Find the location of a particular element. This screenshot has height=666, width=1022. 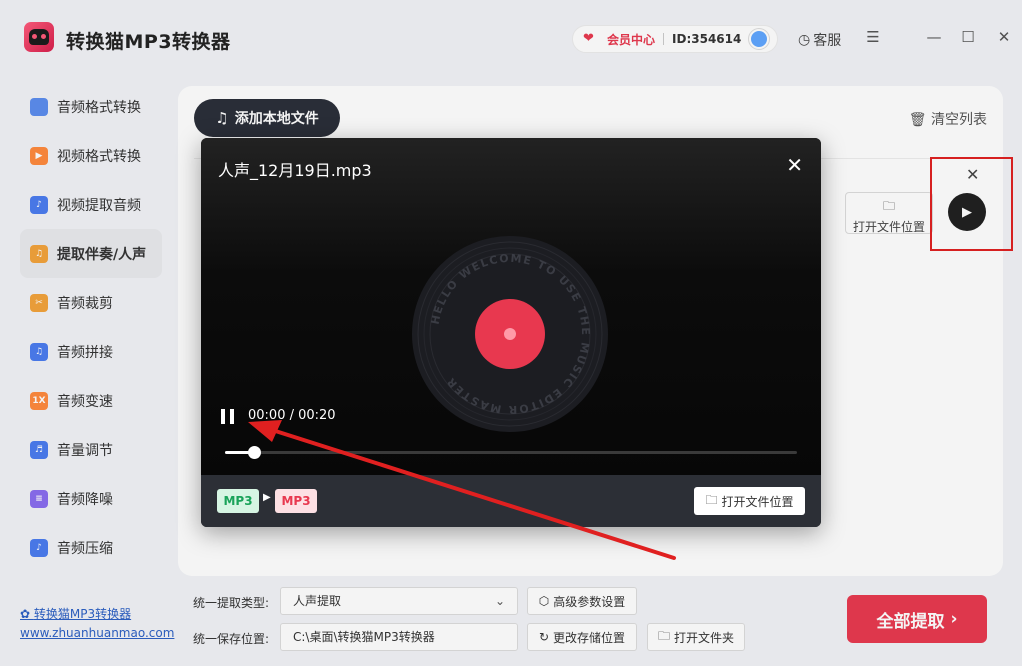

audio-cut-icon: ✂ is located at coordinates (39, 302).